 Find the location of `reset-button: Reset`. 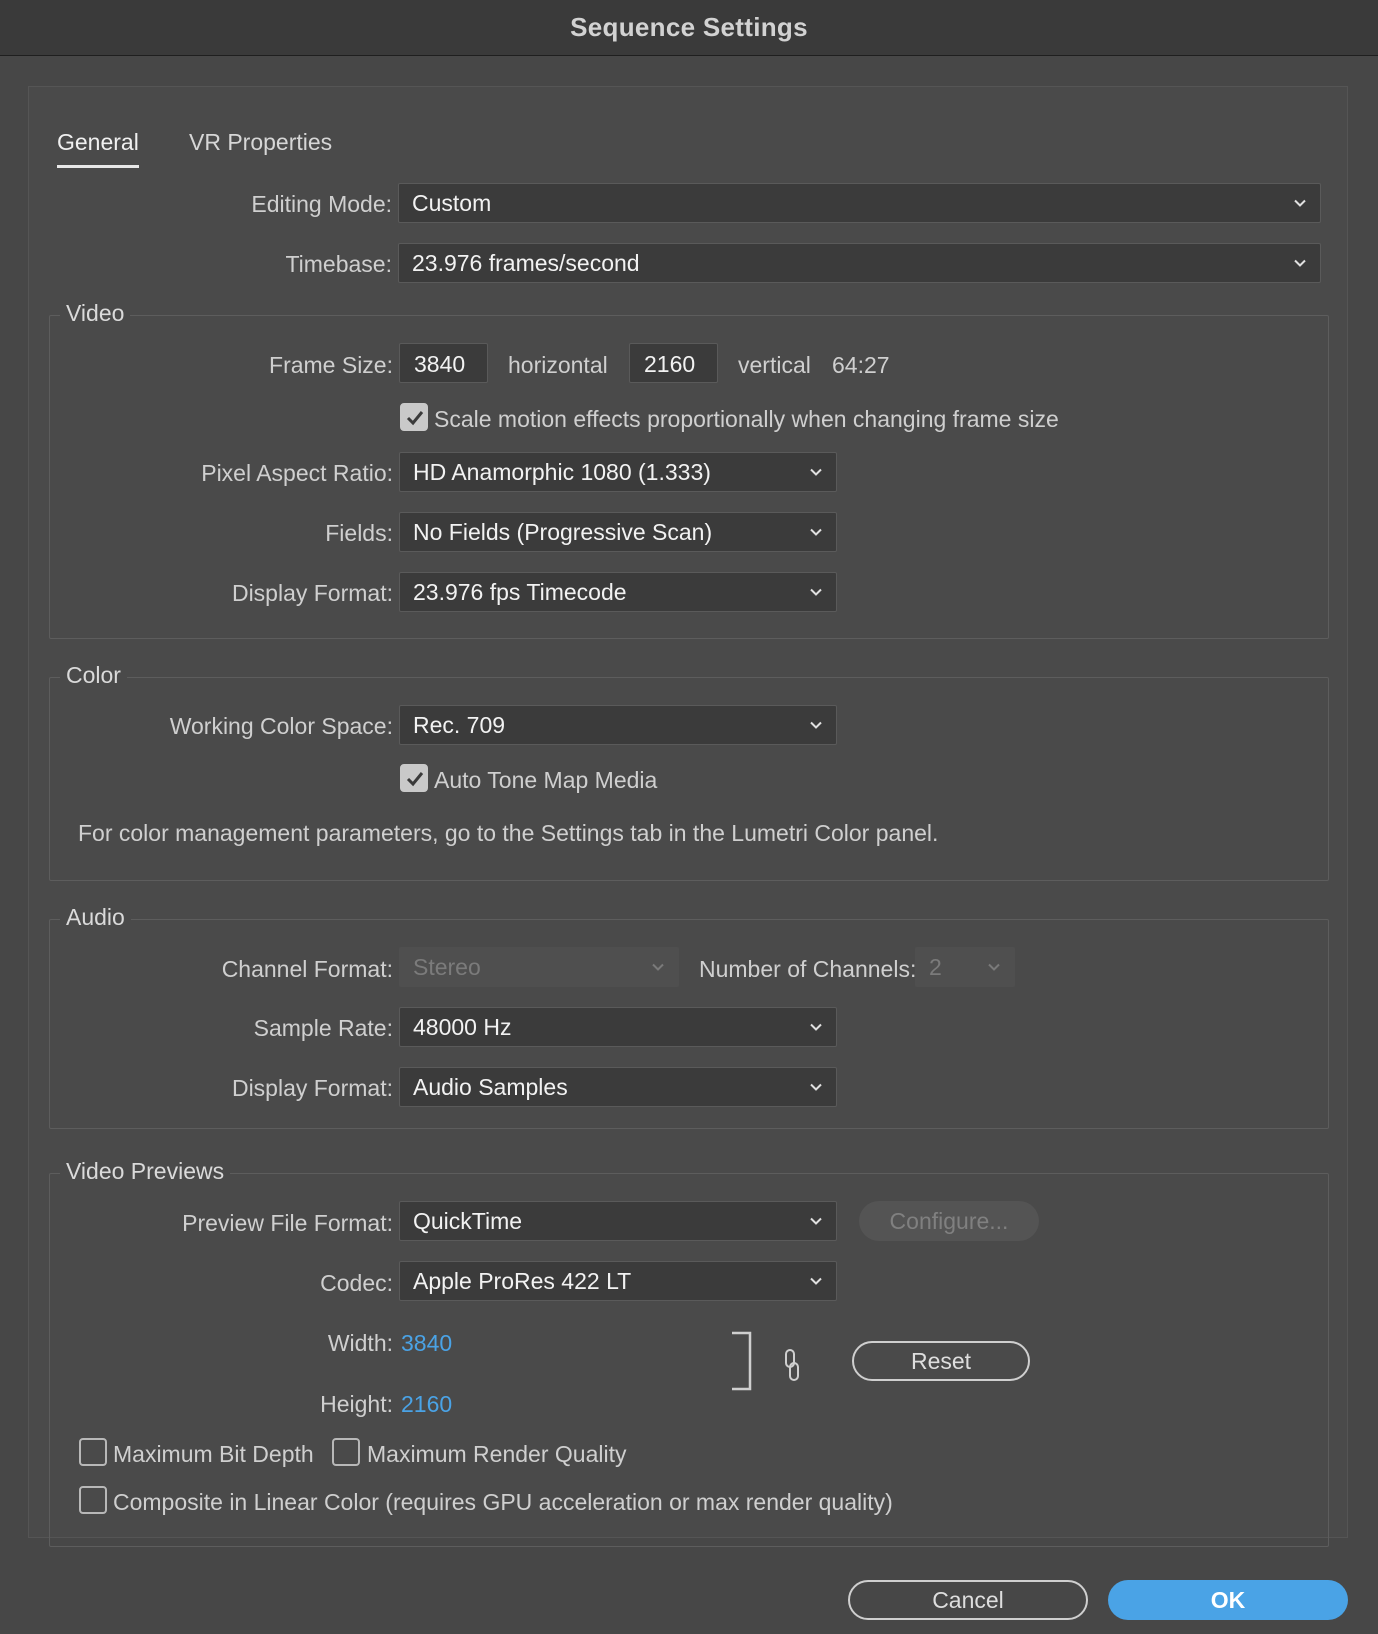

reset-button: Reset is located at coordinates (941, 1361).